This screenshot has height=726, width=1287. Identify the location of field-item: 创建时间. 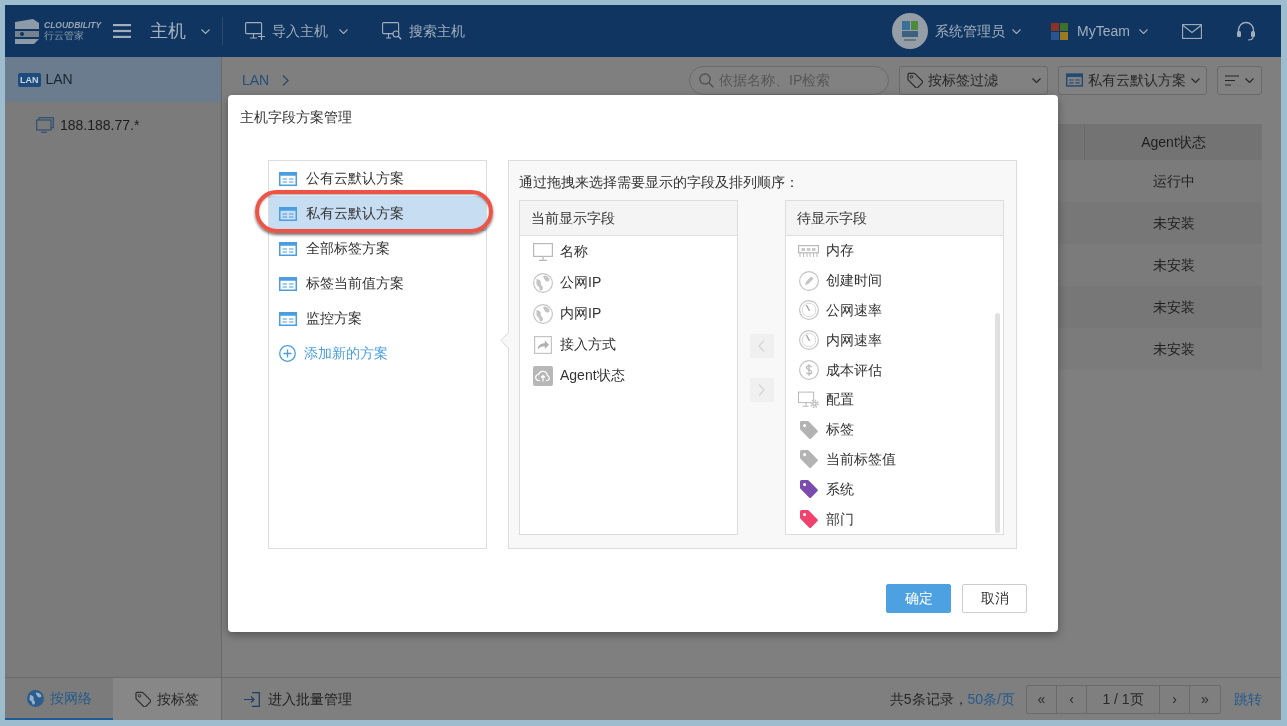
(894, 280).